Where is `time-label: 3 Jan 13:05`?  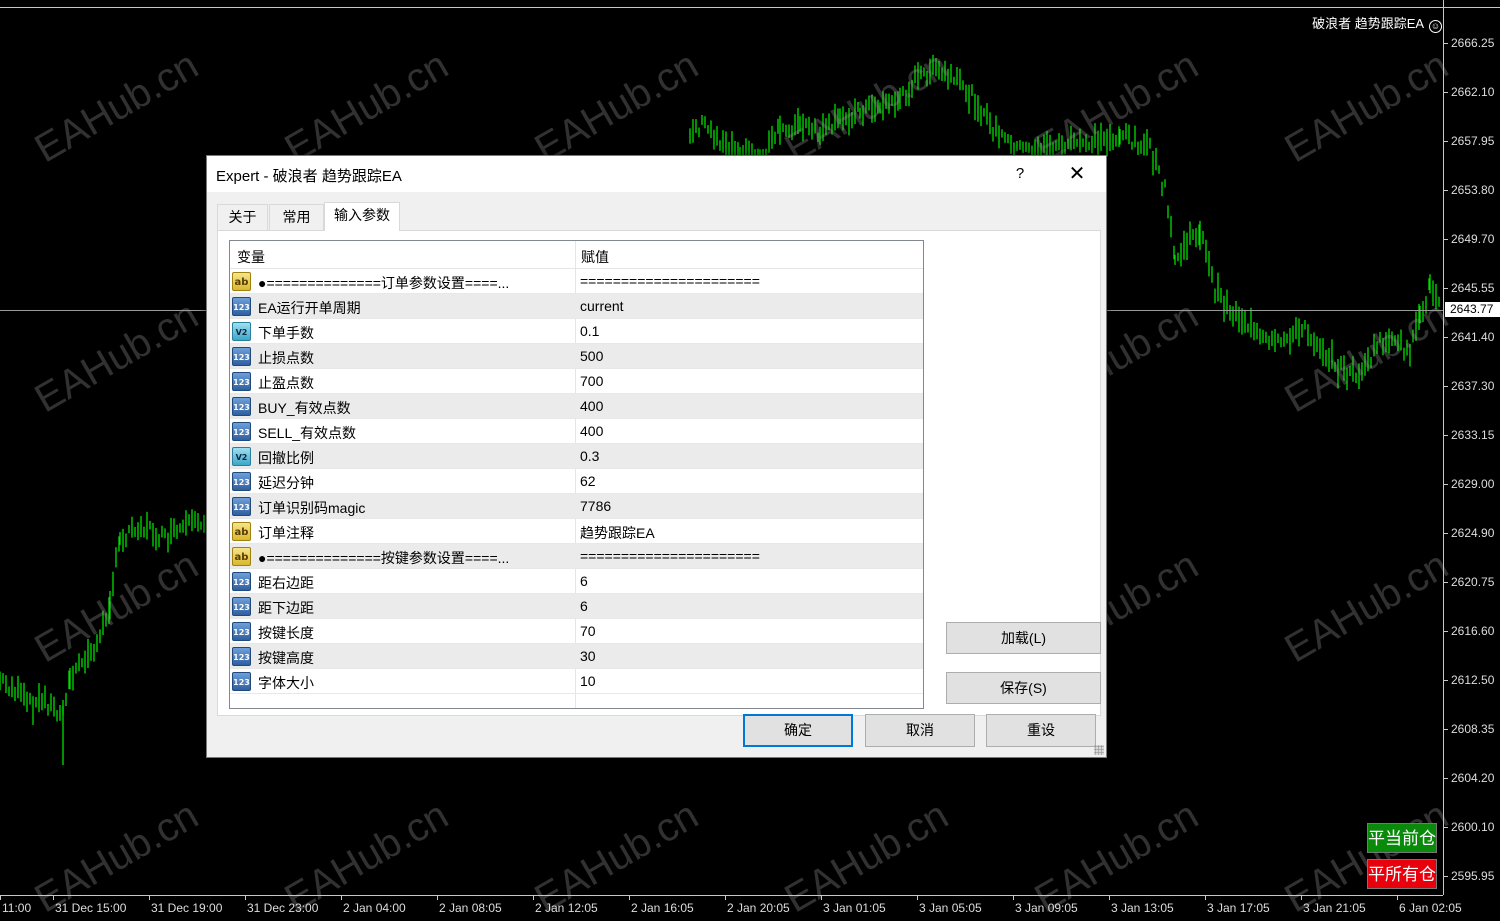
time-label: 3 Jan 13:05 is located at coordinates (1142, 908).